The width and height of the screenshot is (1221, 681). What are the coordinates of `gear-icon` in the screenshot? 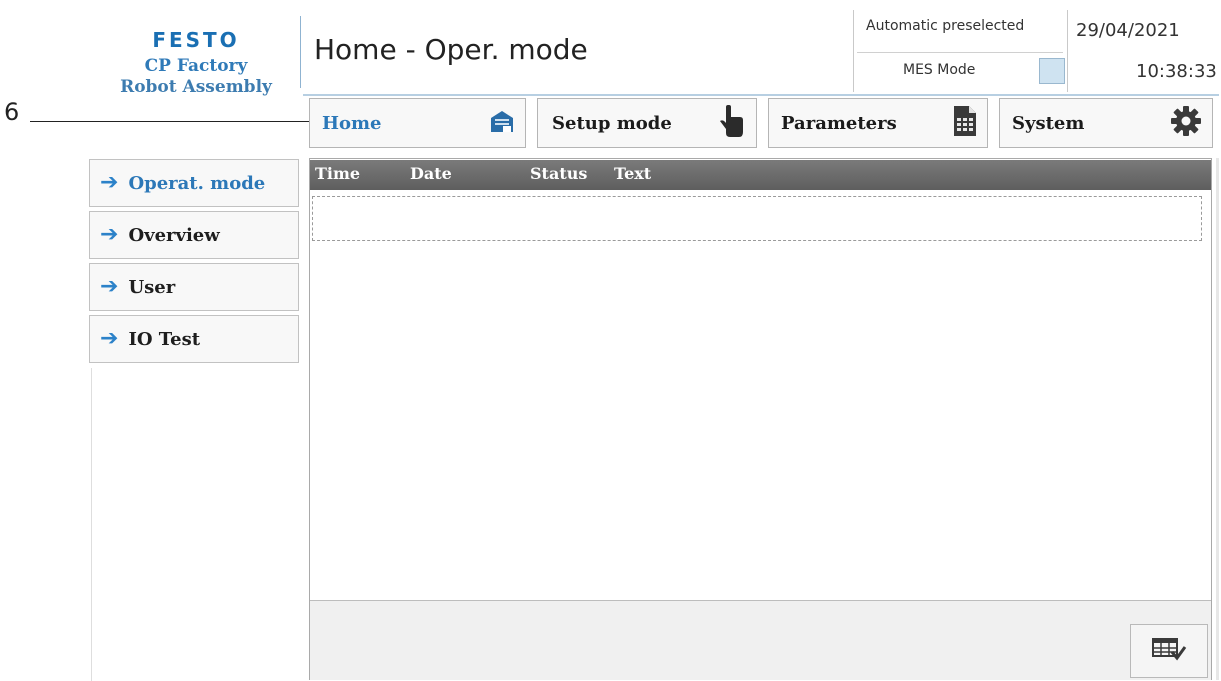 It's located at (1186, 123).